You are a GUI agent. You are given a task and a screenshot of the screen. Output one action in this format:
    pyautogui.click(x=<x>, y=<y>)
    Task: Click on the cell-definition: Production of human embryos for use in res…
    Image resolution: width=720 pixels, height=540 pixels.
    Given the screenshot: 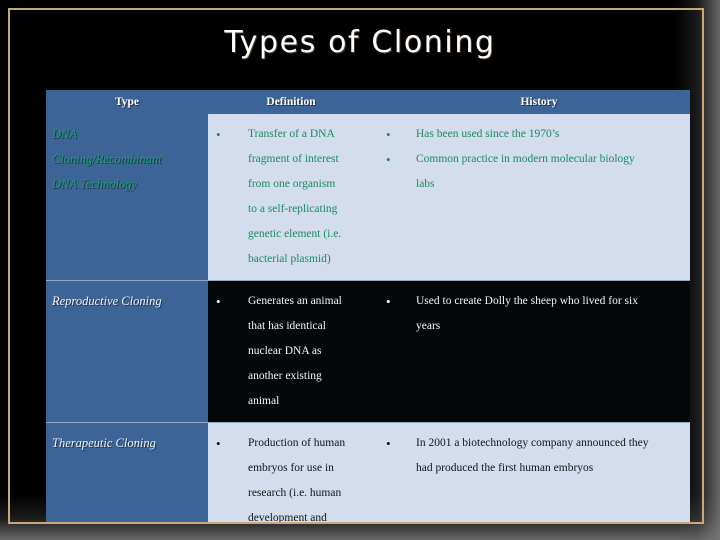 What is the action you would take?
    pyautogui.click(x=291, y=472)
    